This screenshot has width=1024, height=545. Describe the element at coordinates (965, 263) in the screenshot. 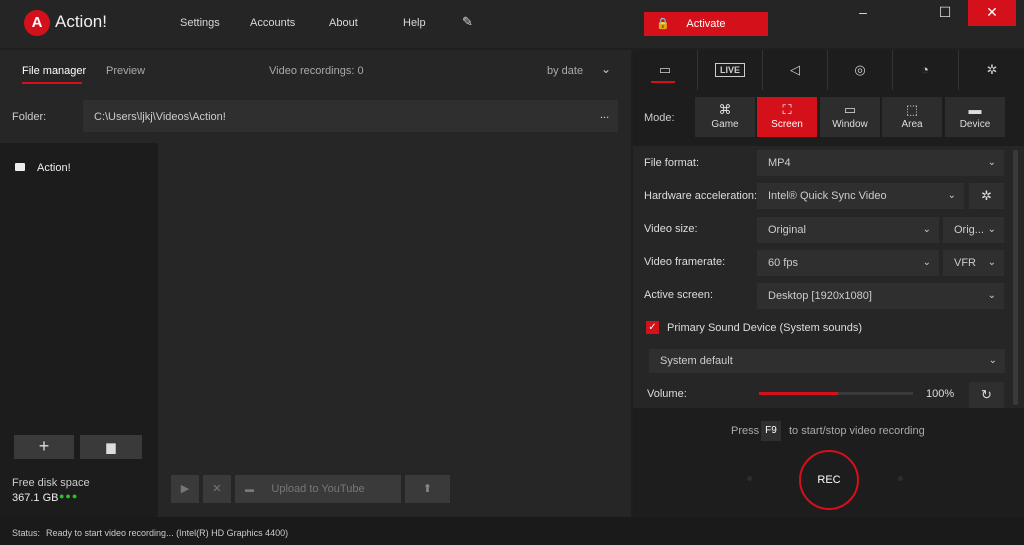

I see `framerate-mode-value: VFR` at that location.